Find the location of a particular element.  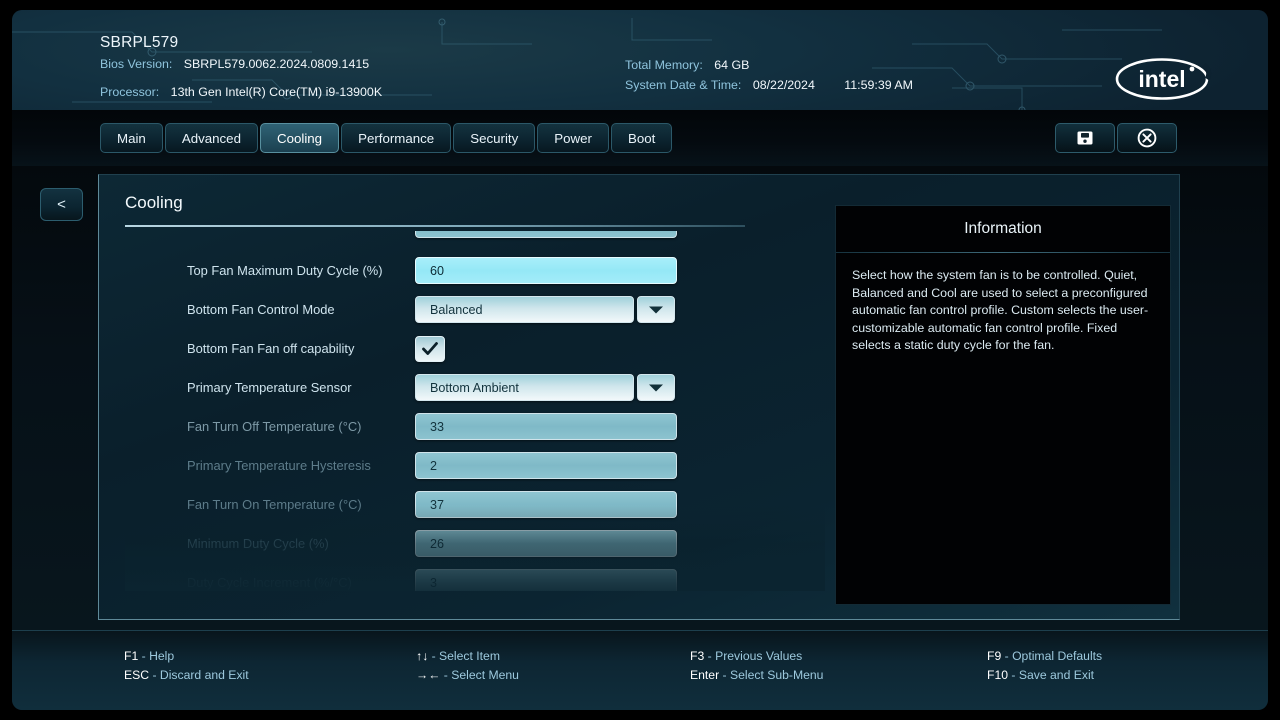

bottom-fan-control-mode-dropdown: Balanced is located at coordinates (545, 310).